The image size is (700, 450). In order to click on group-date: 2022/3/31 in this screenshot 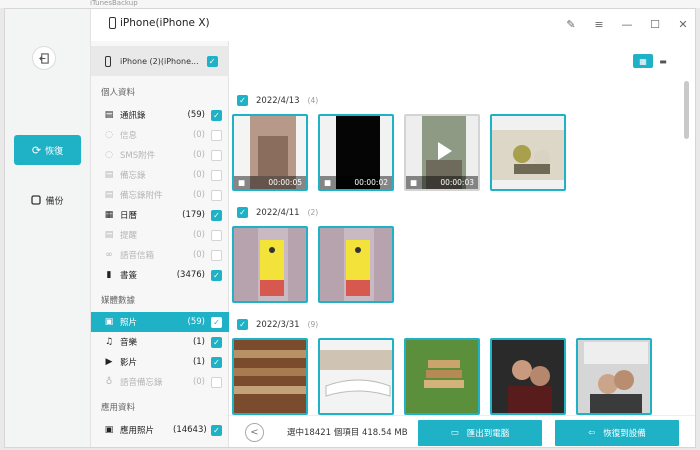, I will do `click(278, 324)`.